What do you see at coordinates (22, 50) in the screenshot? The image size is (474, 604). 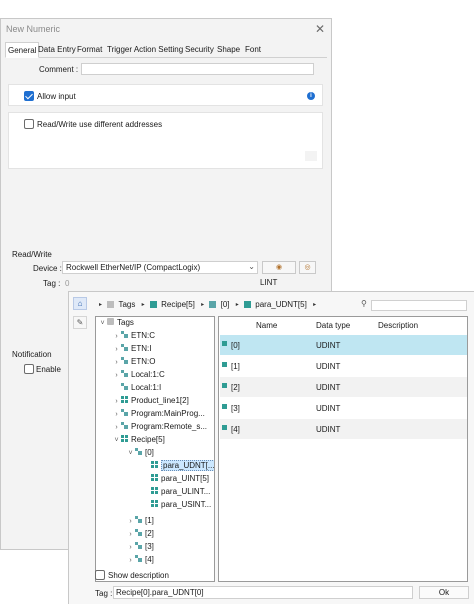 I see `tab-general: General` at bounding box center [22, 50].